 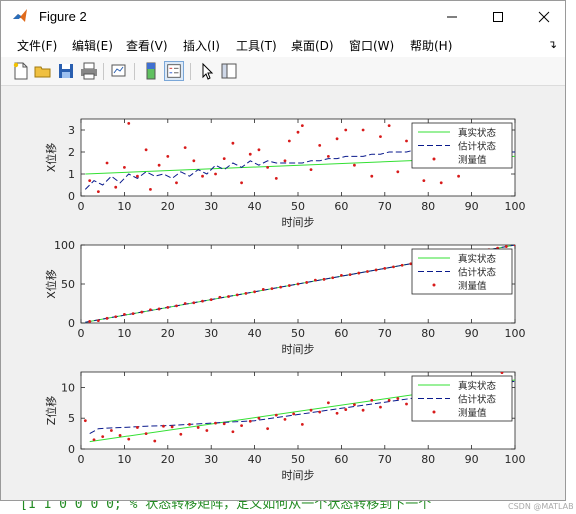 What do you see at coordinates (515, 206) in the screenshot?
I see `x-tick-label: 100` at bounding box center [515, 206].